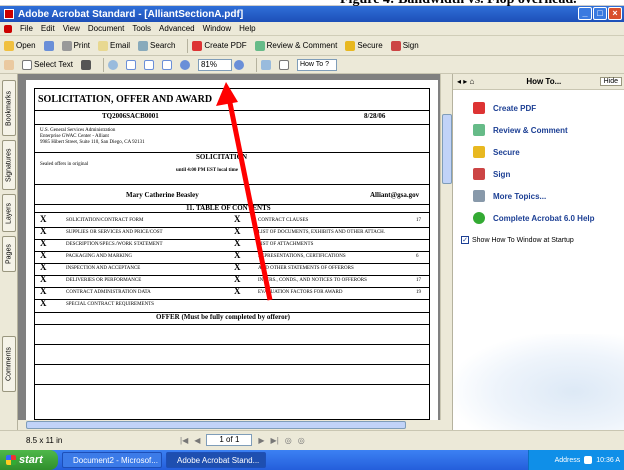 Image resolution: width=624 pixels, height=470 pixels. Describe the element at coordinates (48, 45) in the screenshot. I see `save-button` at that location.